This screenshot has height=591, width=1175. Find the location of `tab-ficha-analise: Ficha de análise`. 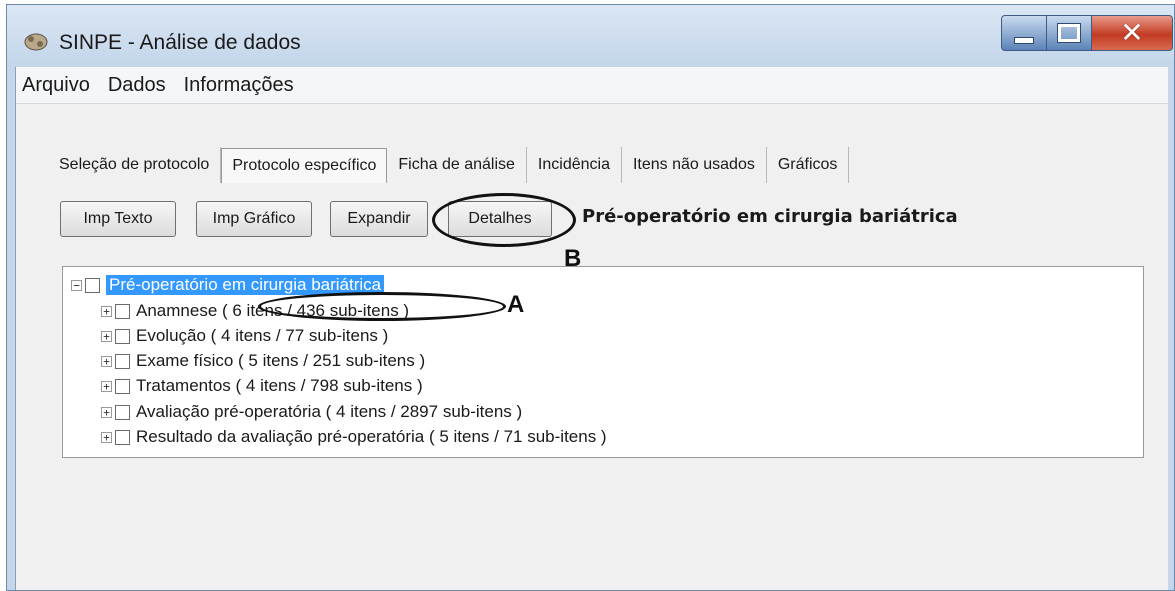

tab-ficha-analise: Ficha de análise is located at coordinates (457, 165).